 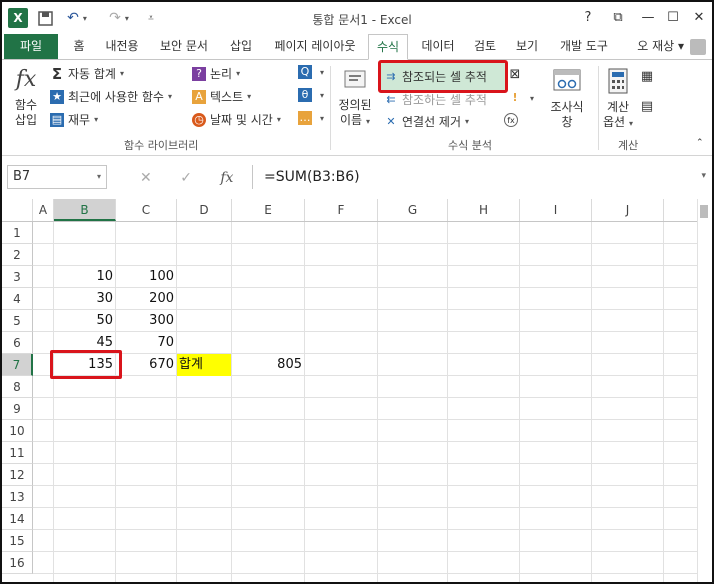 What do you see at coordinates (111, 96) in the screenshot?
I see `recent-functions-button: ★ 최근에 사용한 함수 ▾` at bounding box center [111, 96].